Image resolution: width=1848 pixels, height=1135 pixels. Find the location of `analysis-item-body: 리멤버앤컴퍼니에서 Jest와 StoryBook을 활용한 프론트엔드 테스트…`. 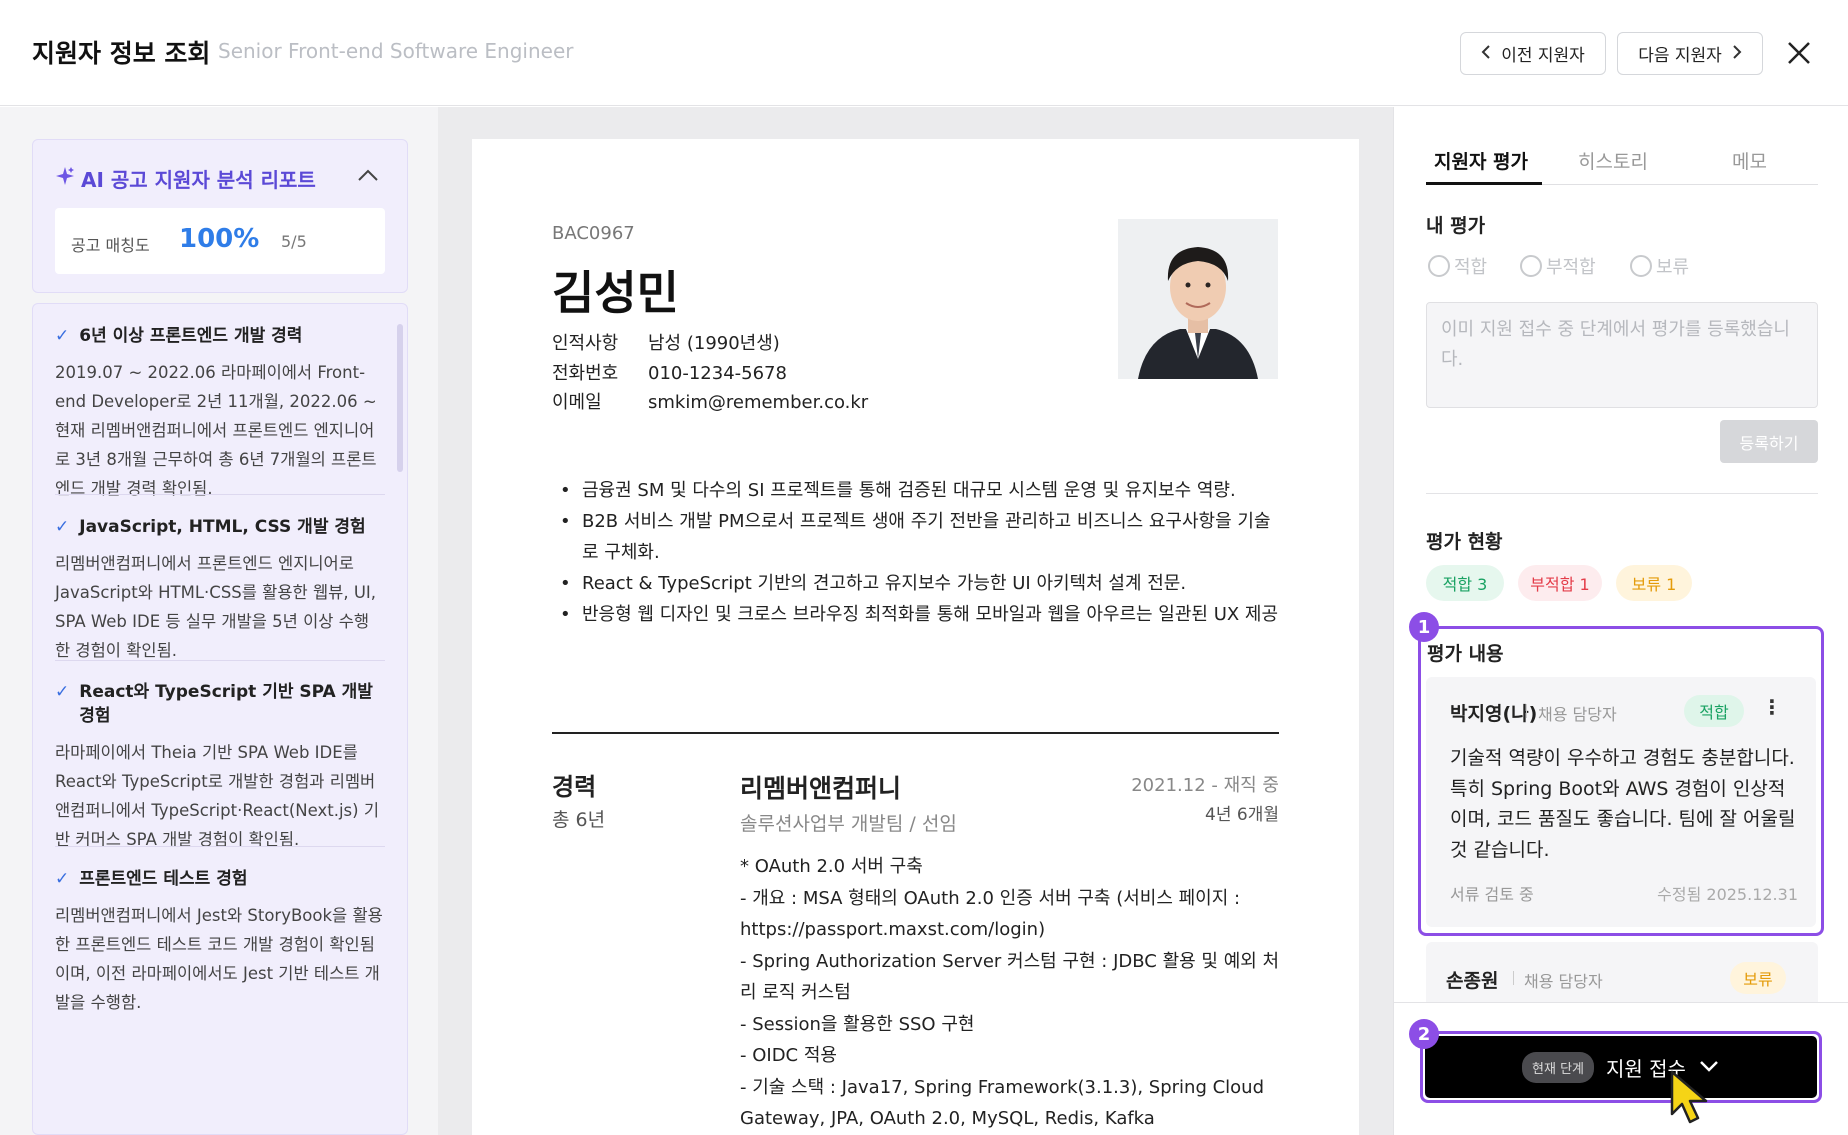

analysis-item-body: 리멤버앤컴퍼니에서 Jest와 StoryBook을 활용한 프론트엔드 테스트… is located at coordinates (219, 959).